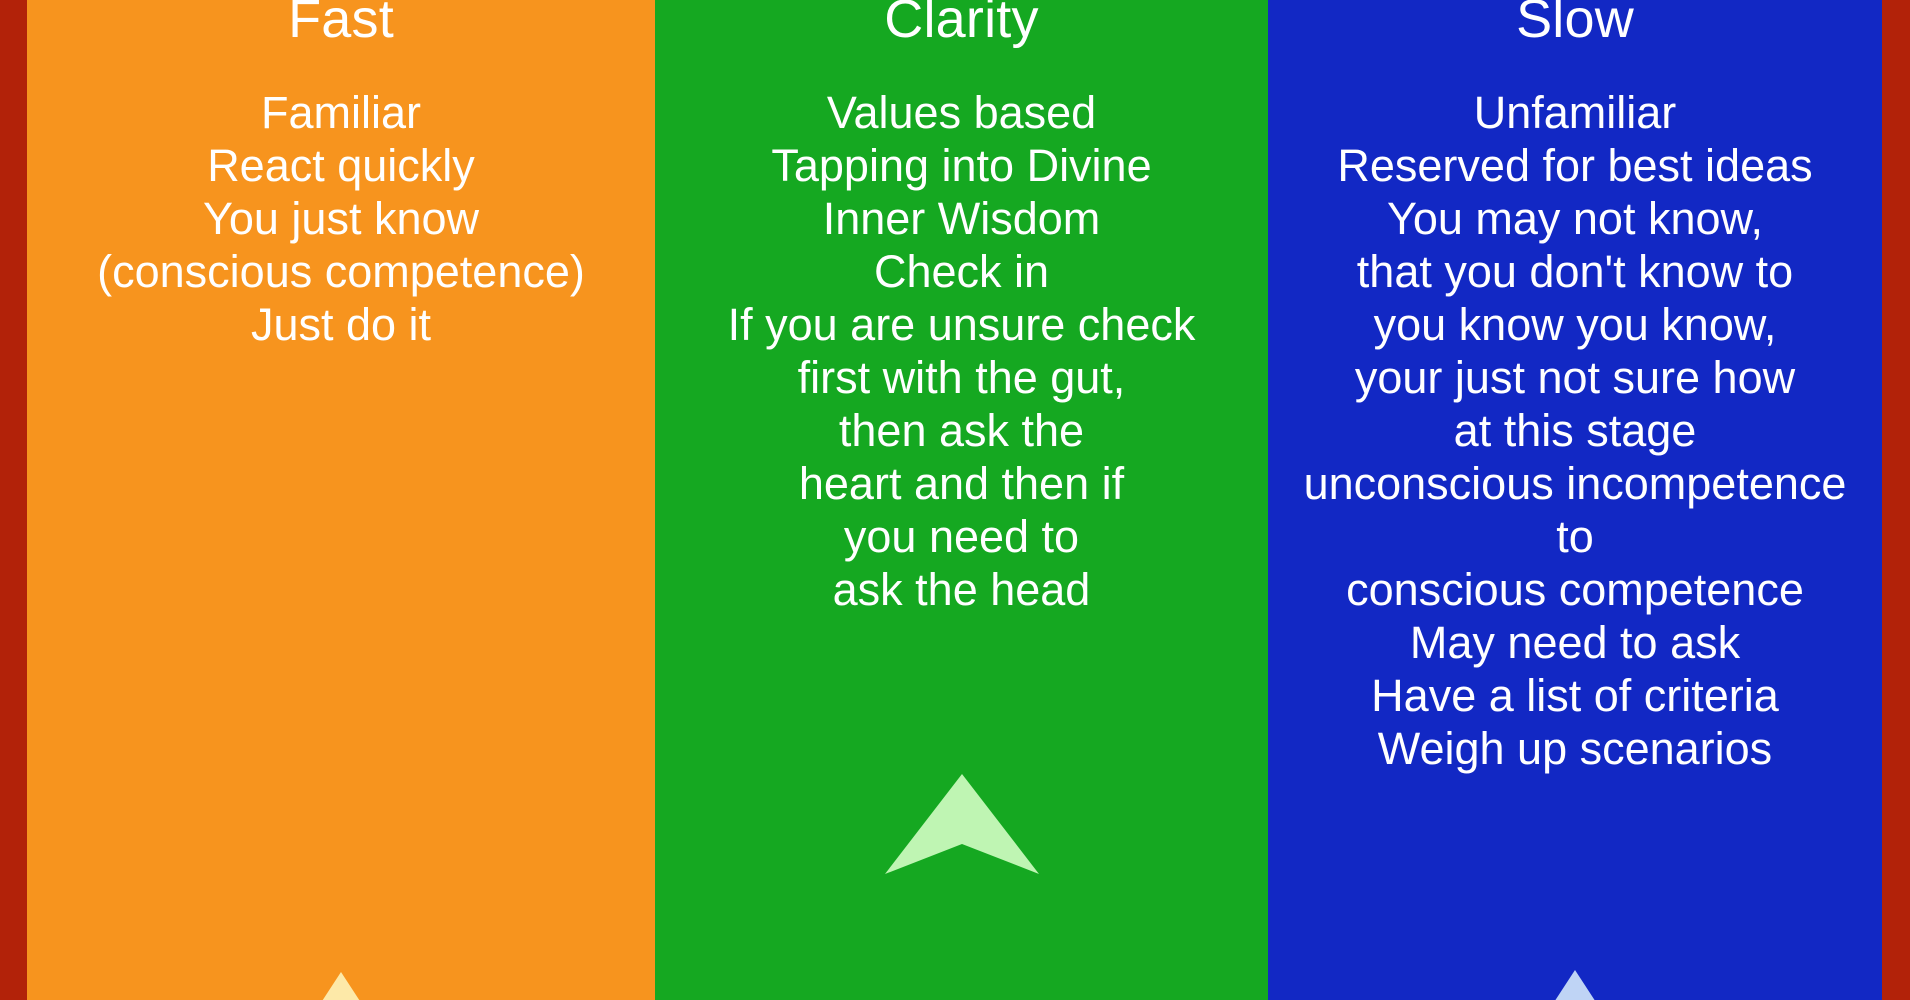 The height and width of the screenshot is (1000, 1910). What do you see at coordinates (341, 24) in the screenshot?
I see `column-fast-title: Fast` at bounding box center [341, 24].